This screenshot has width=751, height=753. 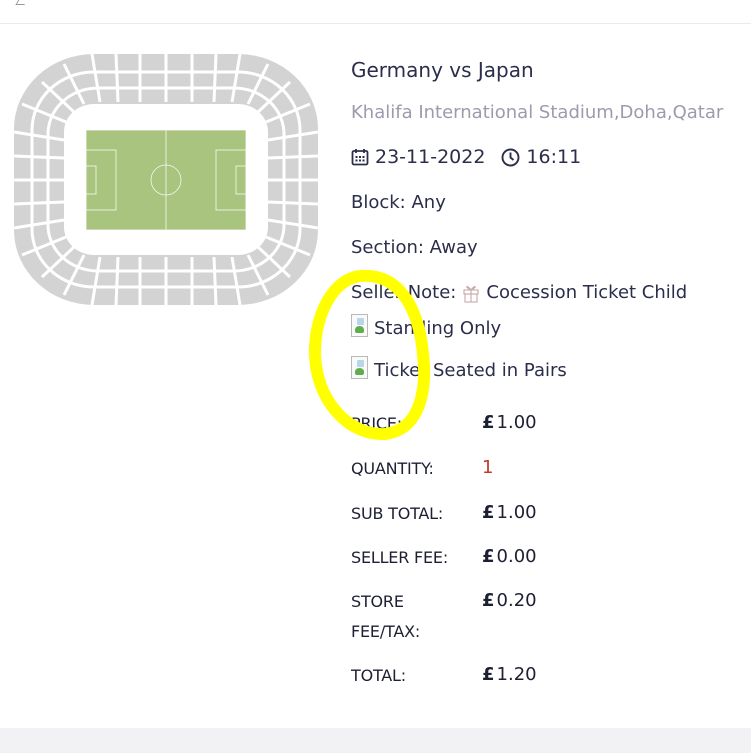 What do you see at coordinates (438, 328) in the screenshot?
I see `feature-label: Standing Only` at bounding box center [438, 328].